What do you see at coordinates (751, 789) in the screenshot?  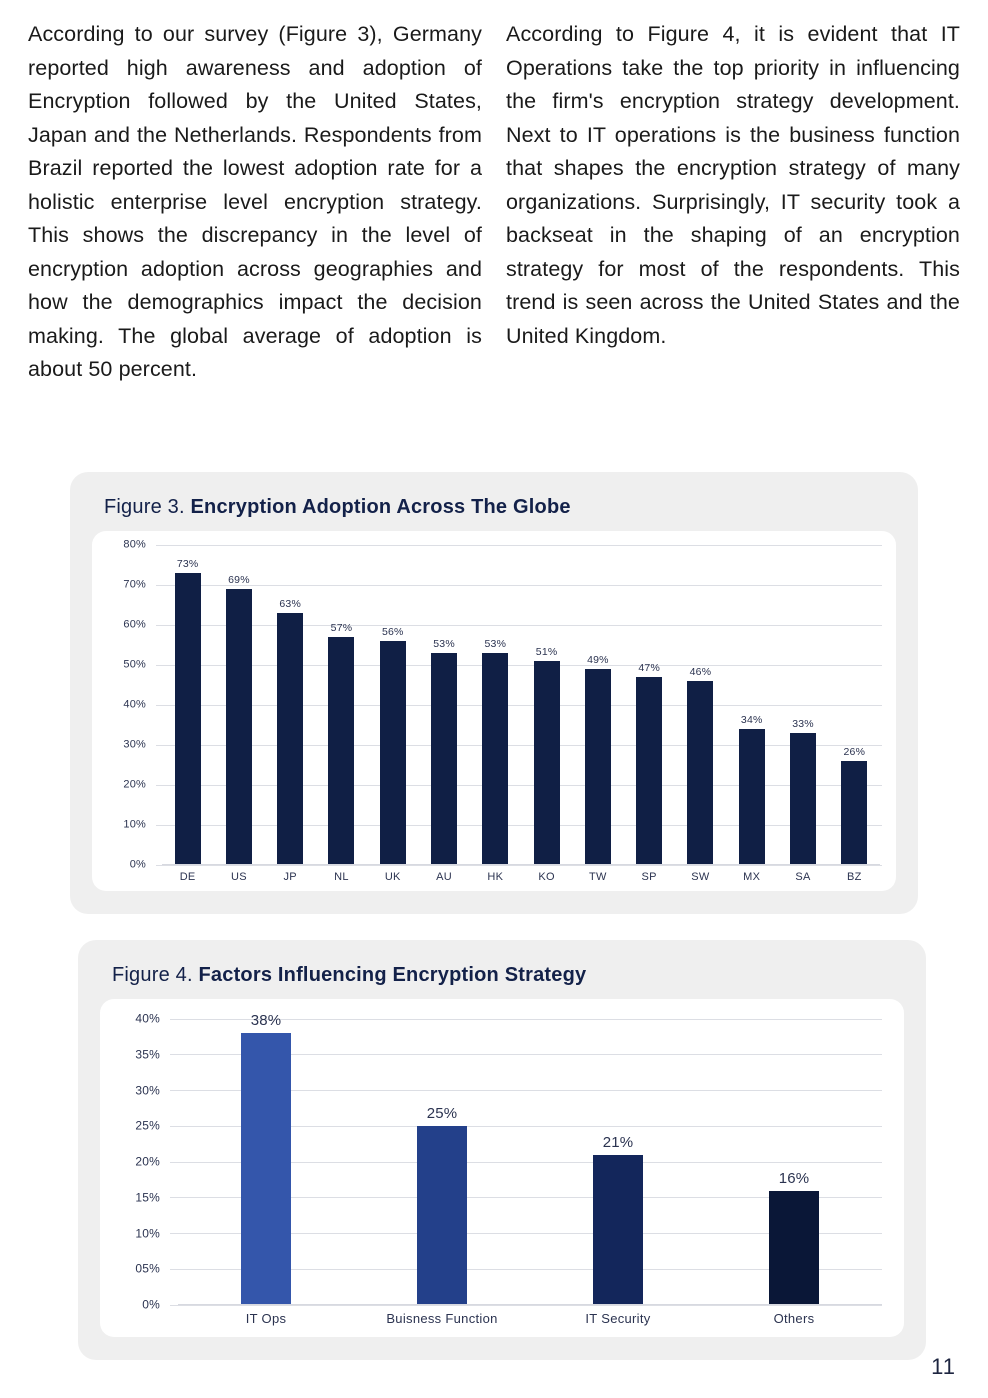 I see `bar: 34%` at bounding box center [751, 789].